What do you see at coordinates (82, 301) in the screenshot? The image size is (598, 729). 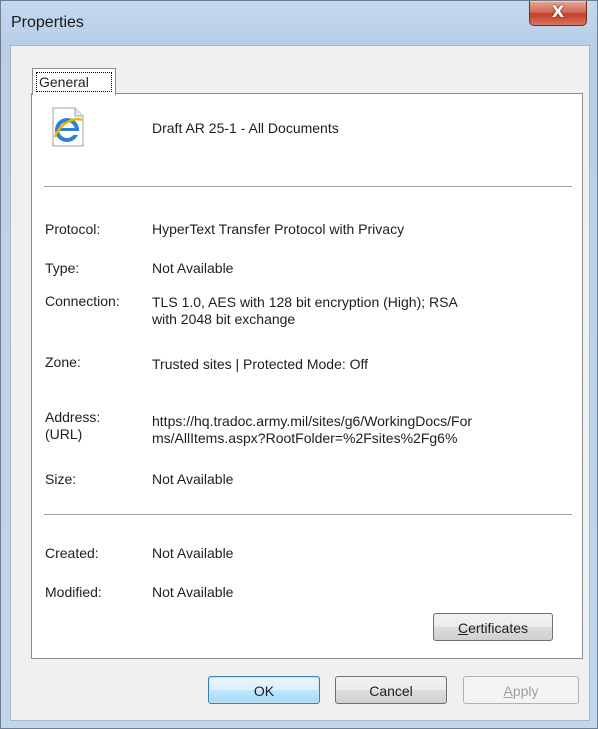 I see `connection-label: Connection:` at bounding box center [82, 301].